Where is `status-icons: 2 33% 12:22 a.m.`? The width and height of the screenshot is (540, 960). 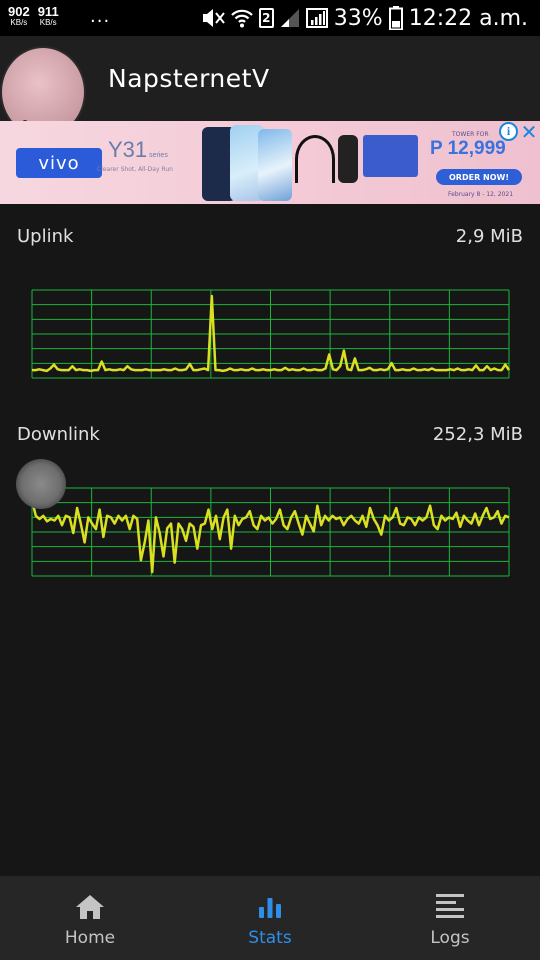
status-icons: 2 33% 12:22 a.m. is located at coordinates (364, 18).